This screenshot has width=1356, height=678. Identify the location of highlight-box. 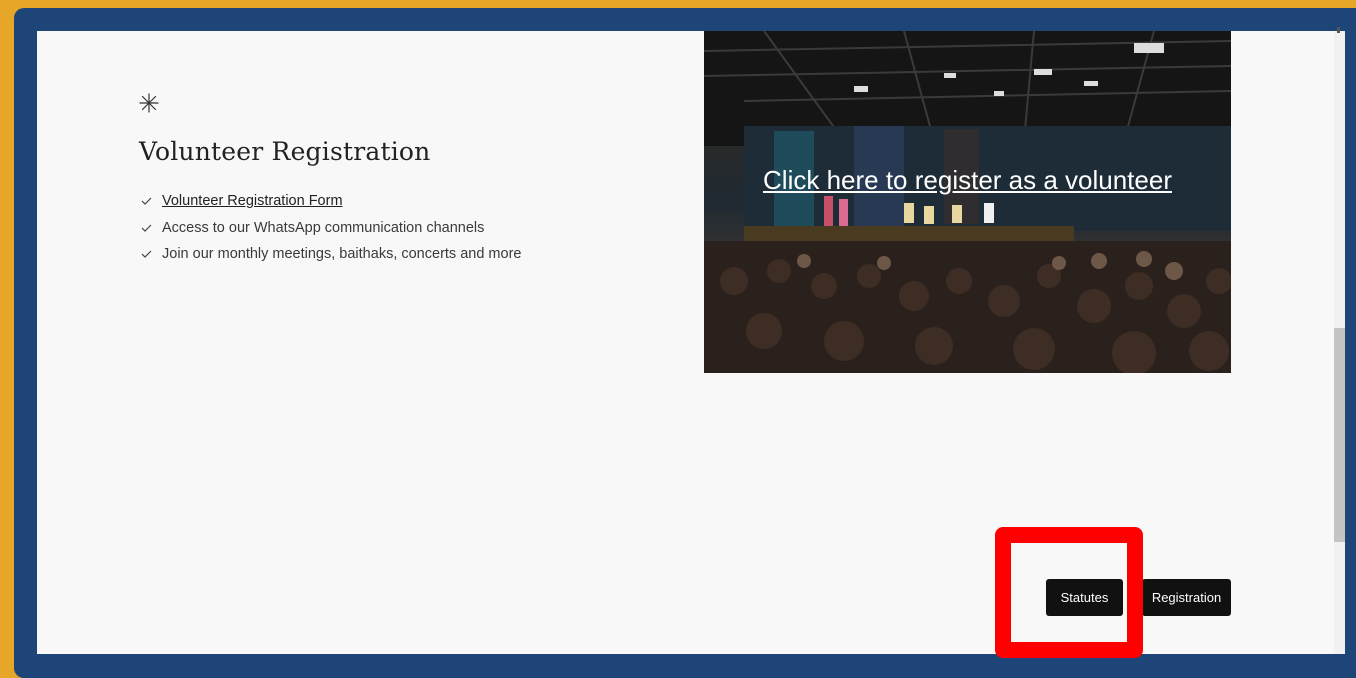
(1069, 592).